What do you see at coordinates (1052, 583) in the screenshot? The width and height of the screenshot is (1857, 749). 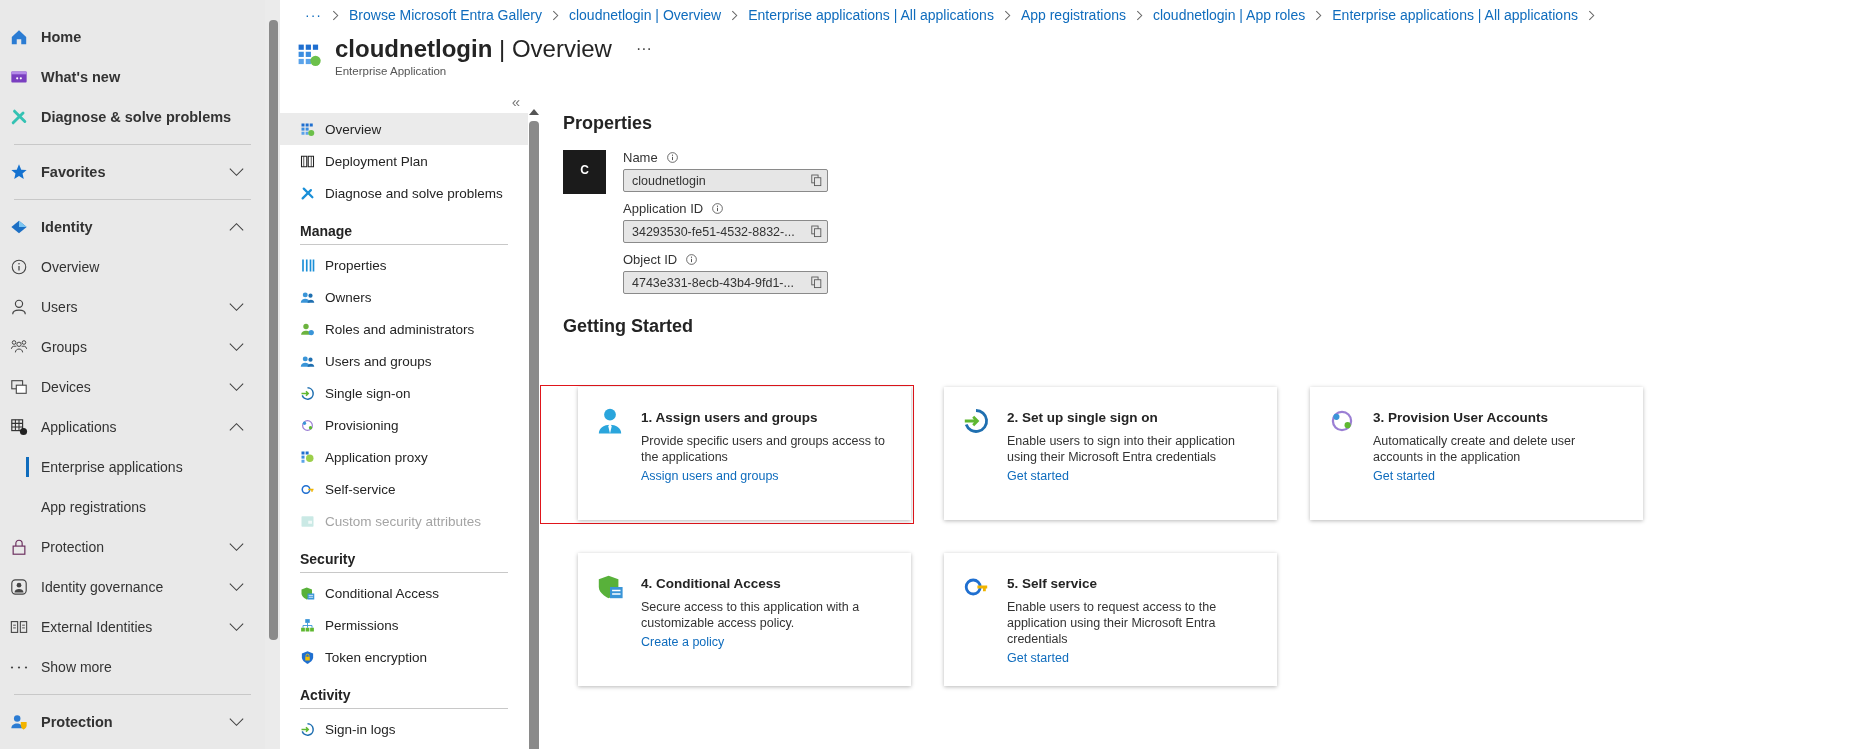 I see `card-title: 5. Self service` at bounding box center [1052, 583].